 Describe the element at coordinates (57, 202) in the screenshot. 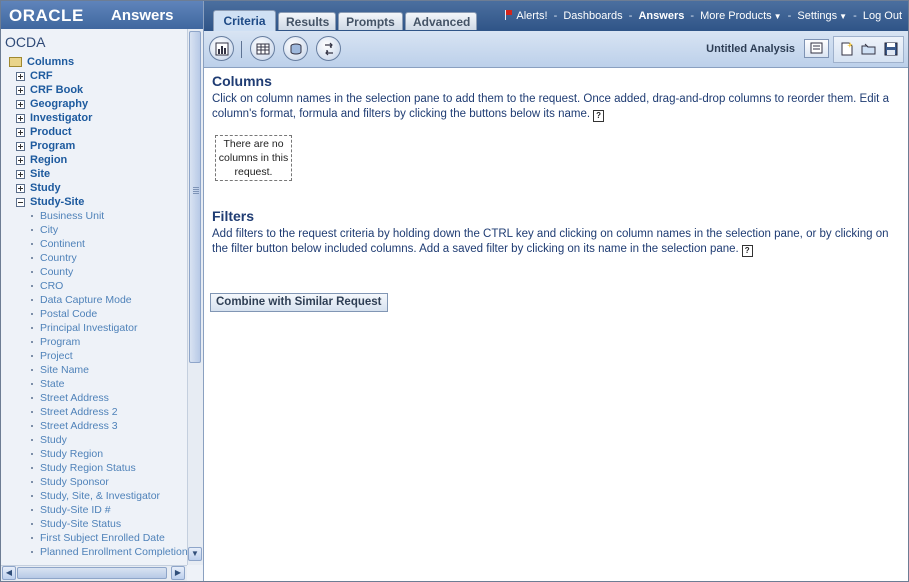

I see `tree-folder-label: Study-Site` at that location.